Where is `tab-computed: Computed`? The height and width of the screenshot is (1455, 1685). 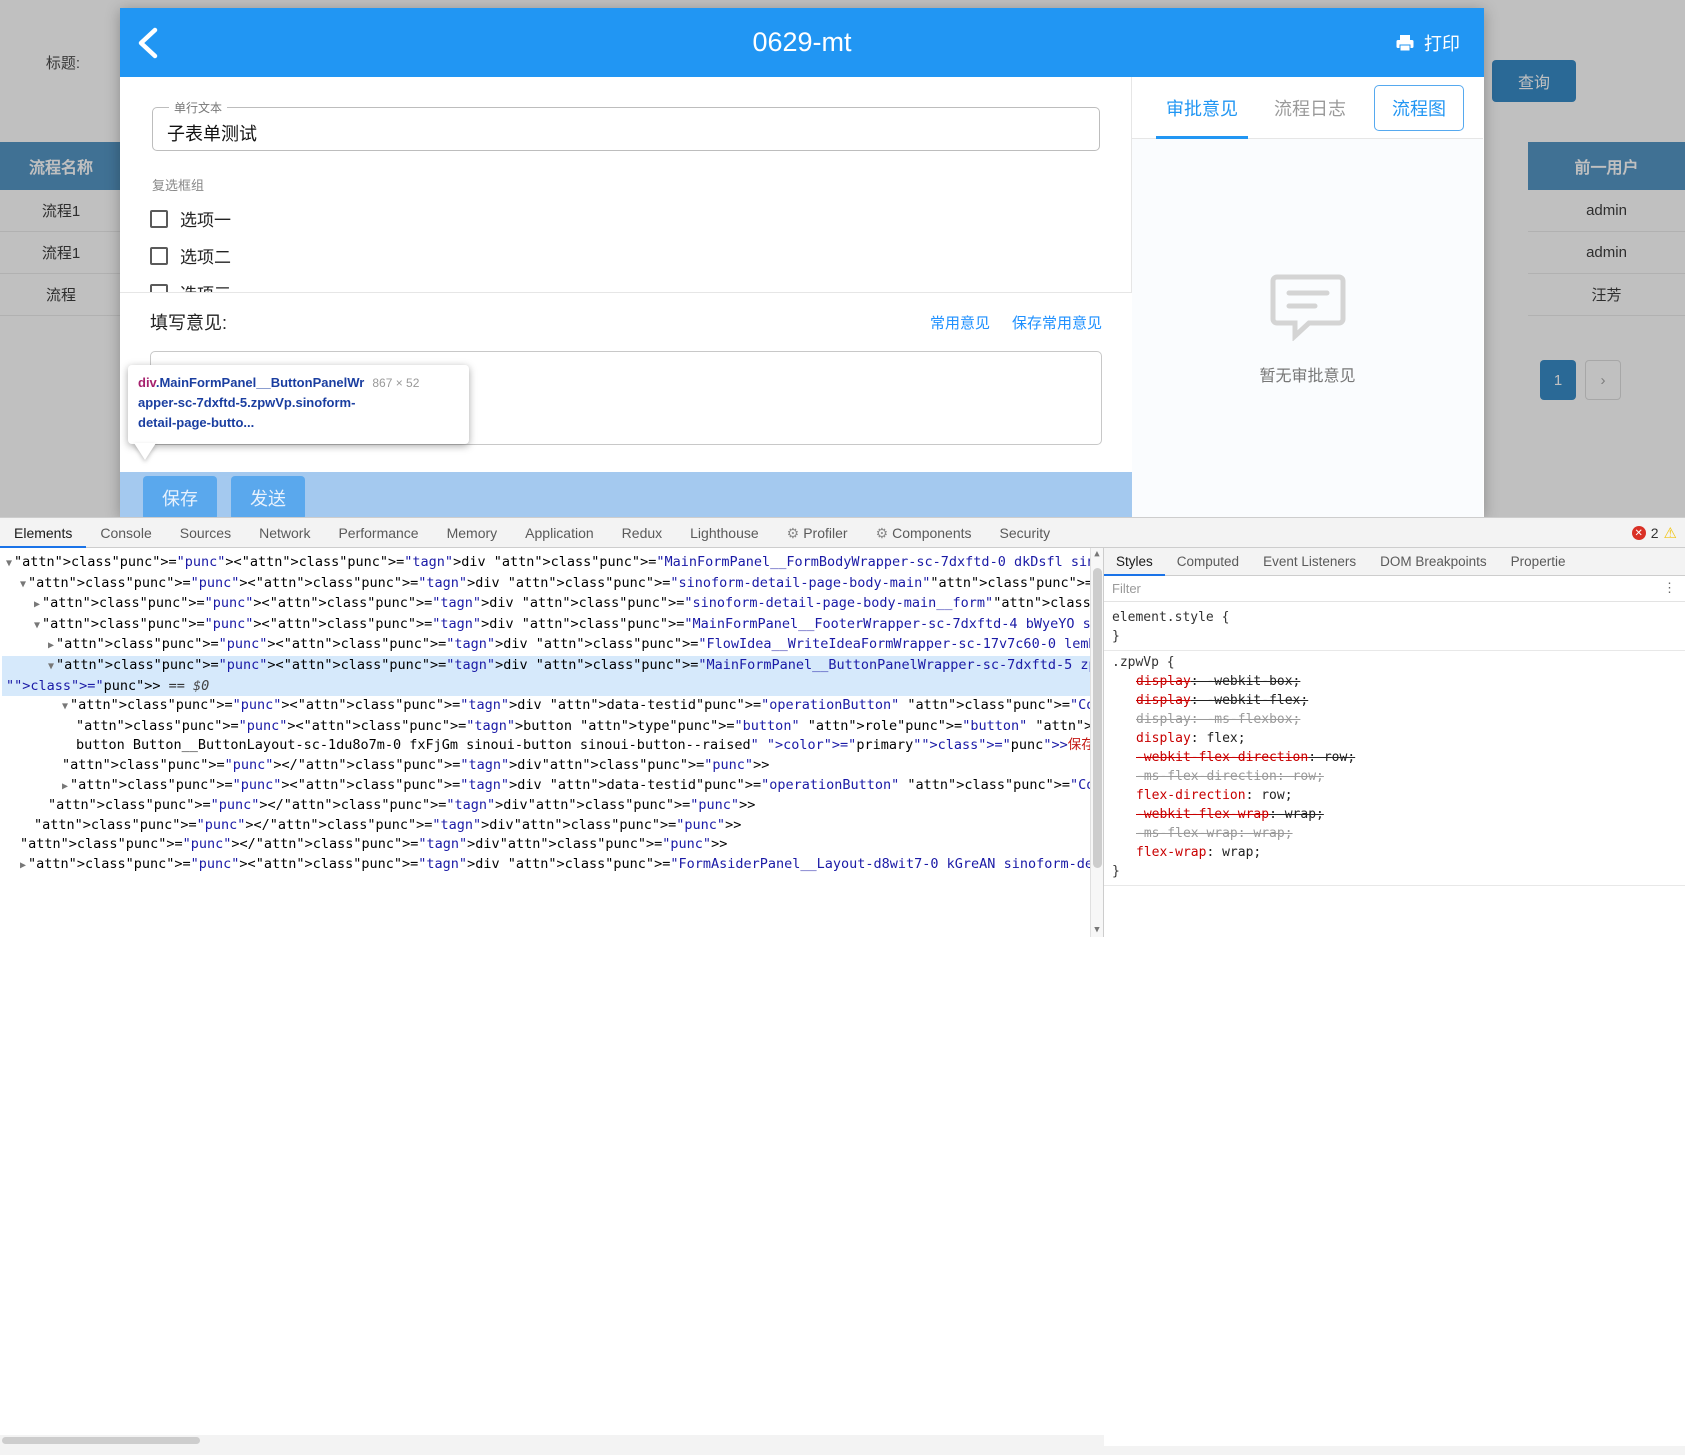
tab-computed: Computed is located at coordinates (1208, 562).